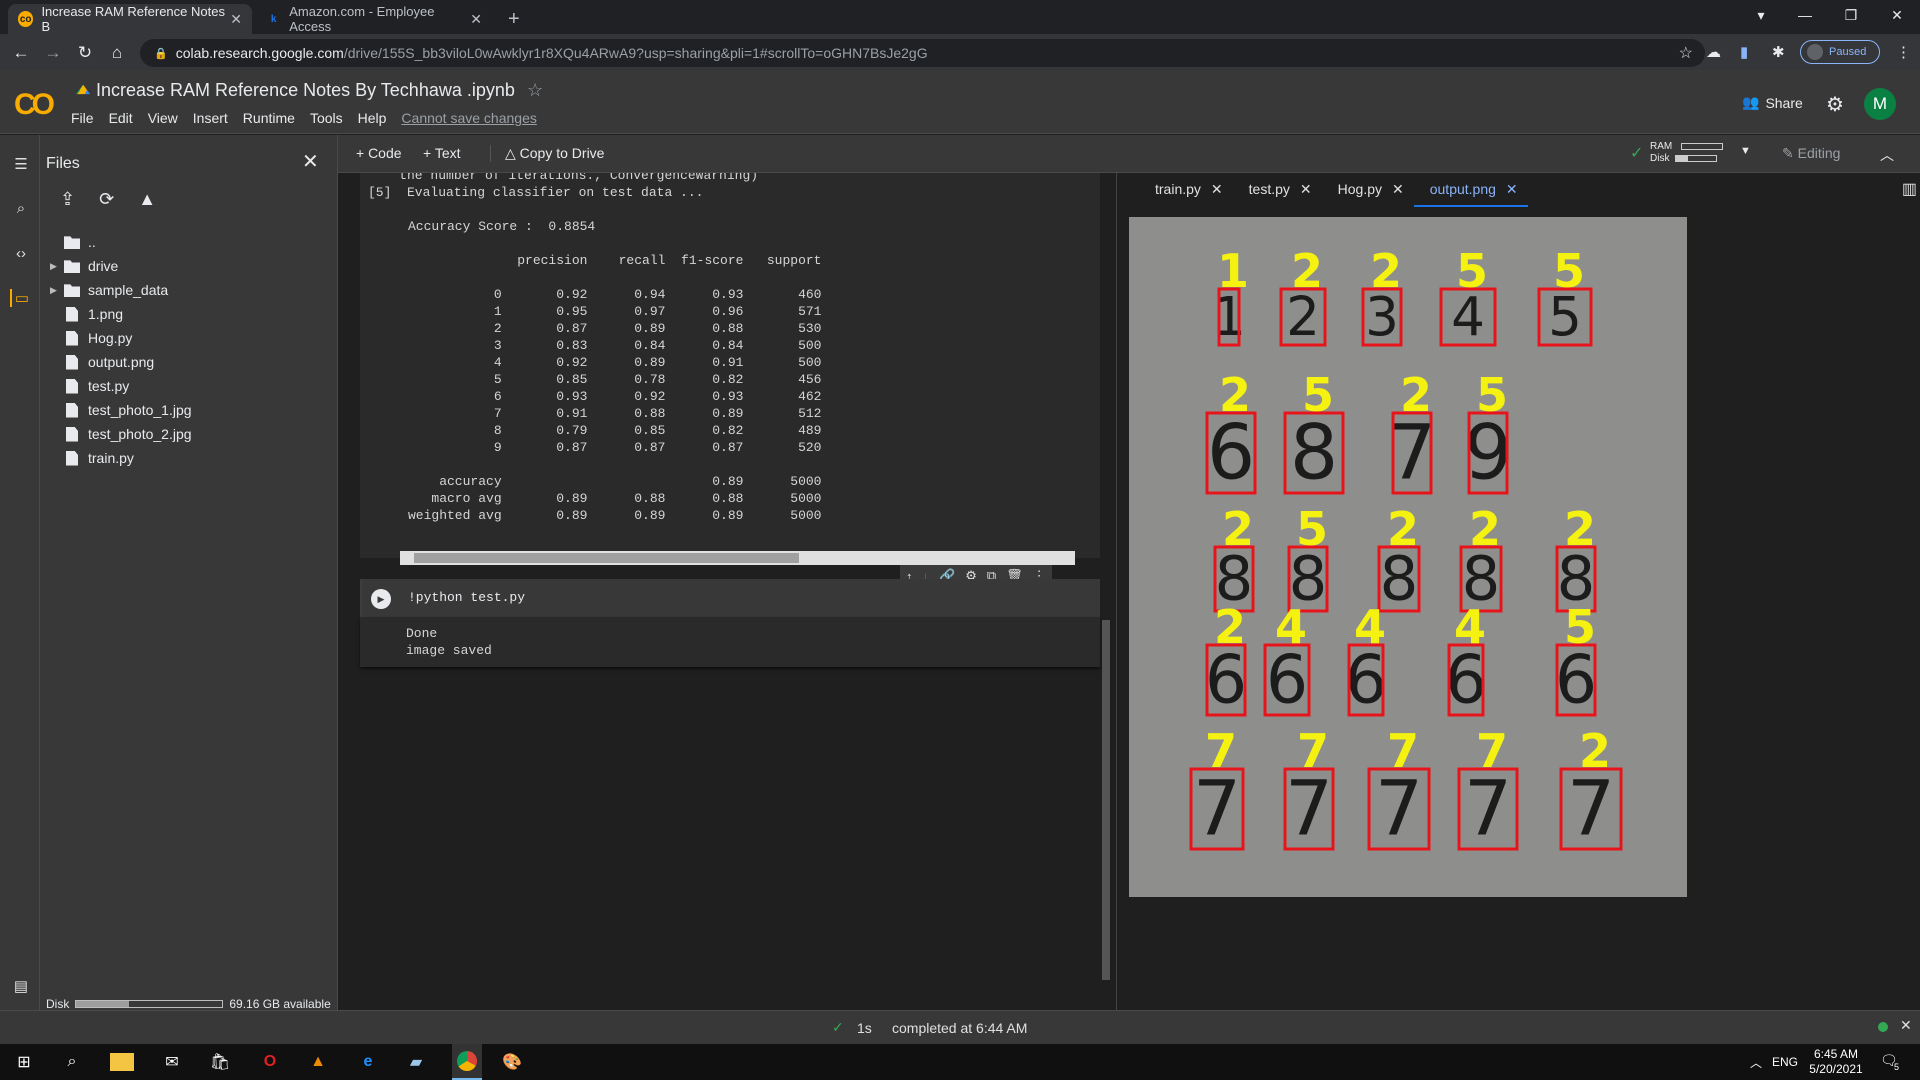  I want to click on close-window-icon: ✕, so click(1897, 15).